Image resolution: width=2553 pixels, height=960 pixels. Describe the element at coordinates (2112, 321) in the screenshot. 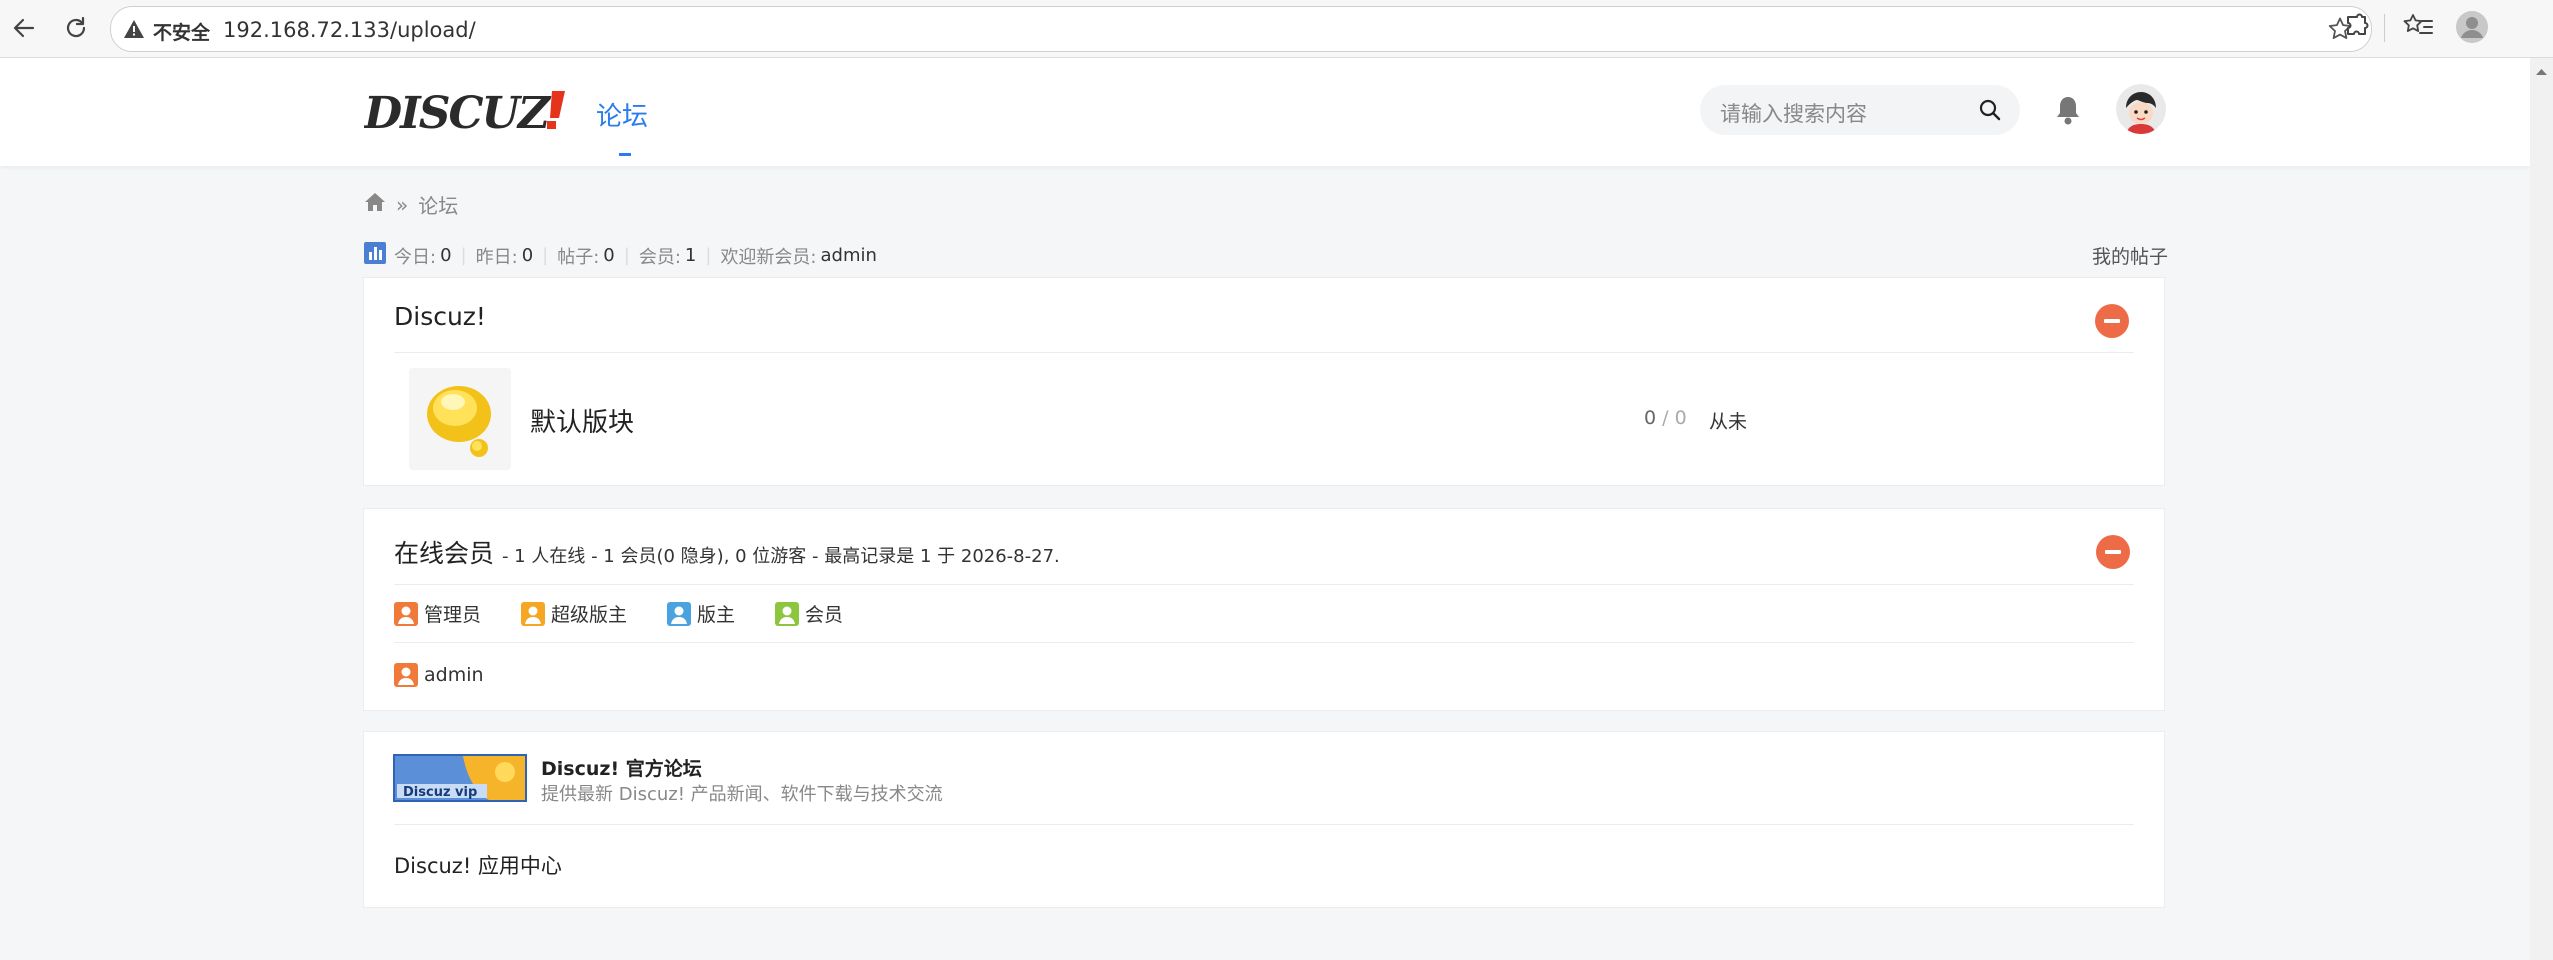

I see `collapse-category-button` at that location.